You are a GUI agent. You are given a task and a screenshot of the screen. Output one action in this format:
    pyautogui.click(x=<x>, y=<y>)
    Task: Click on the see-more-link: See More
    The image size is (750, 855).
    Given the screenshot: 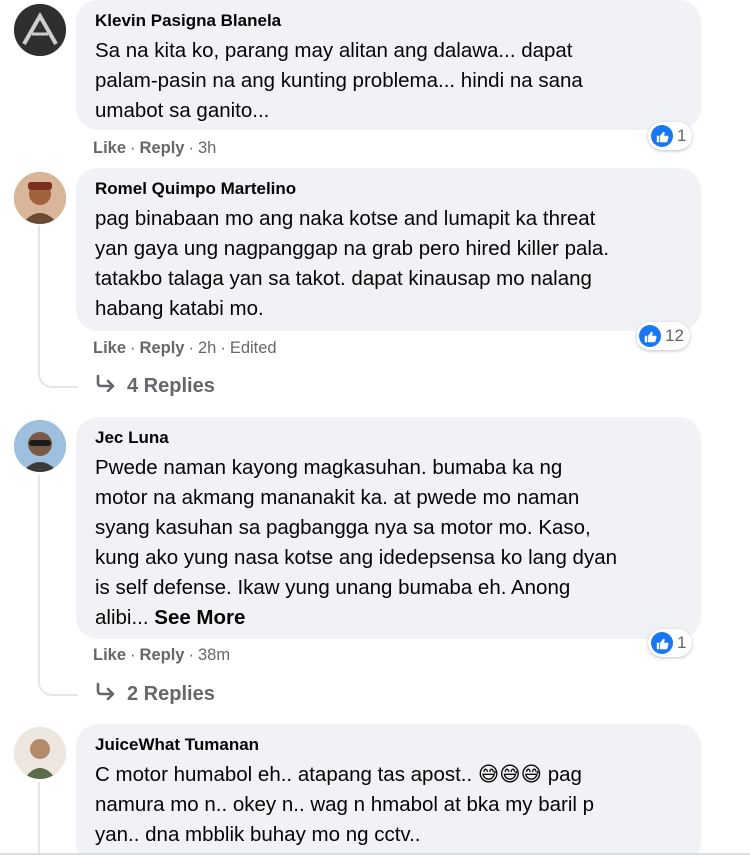 What is the action you would take?
    pyautogui.click(x=199, y=617)
    